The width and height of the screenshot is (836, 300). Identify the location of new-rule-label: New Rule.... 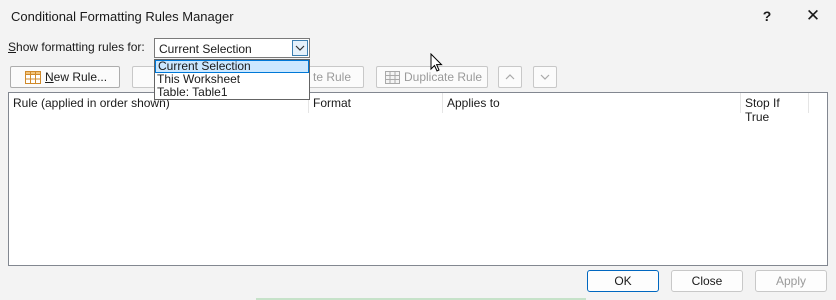
(76, 77).